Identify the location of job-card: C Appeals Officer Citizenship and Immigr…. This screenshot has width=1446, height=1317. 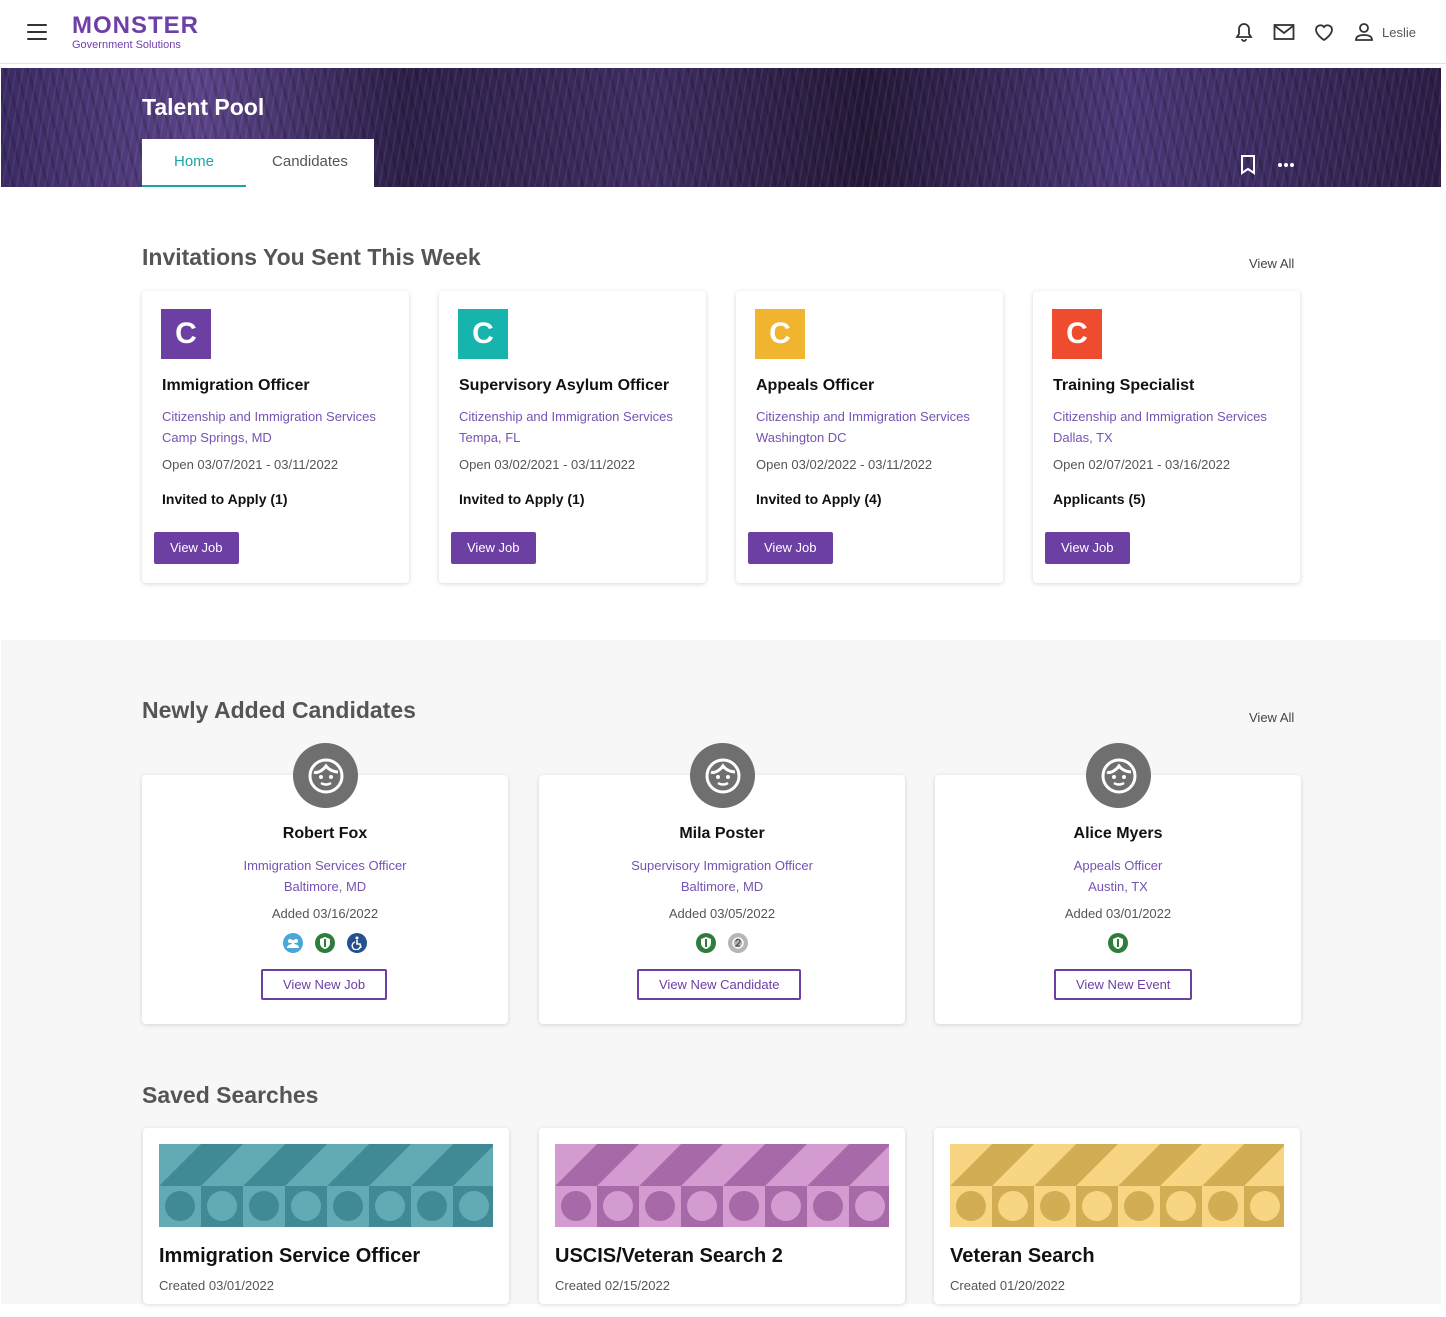
(869, 437).